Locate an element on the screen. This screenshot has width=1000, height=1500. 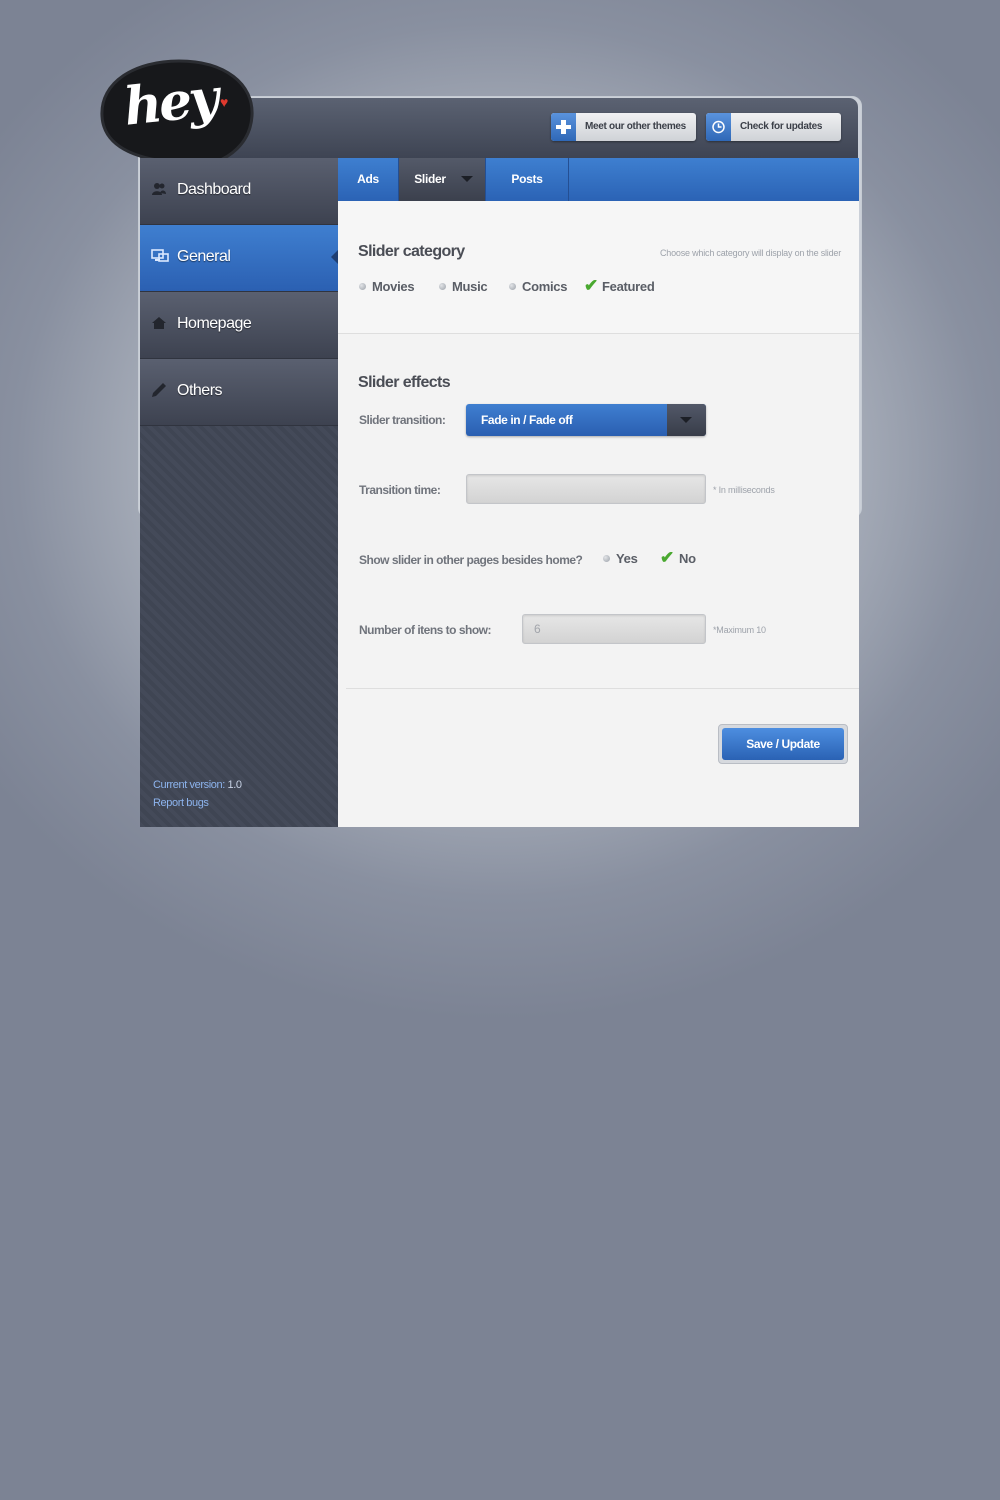
users-icon is located at coordinates (159, 189).